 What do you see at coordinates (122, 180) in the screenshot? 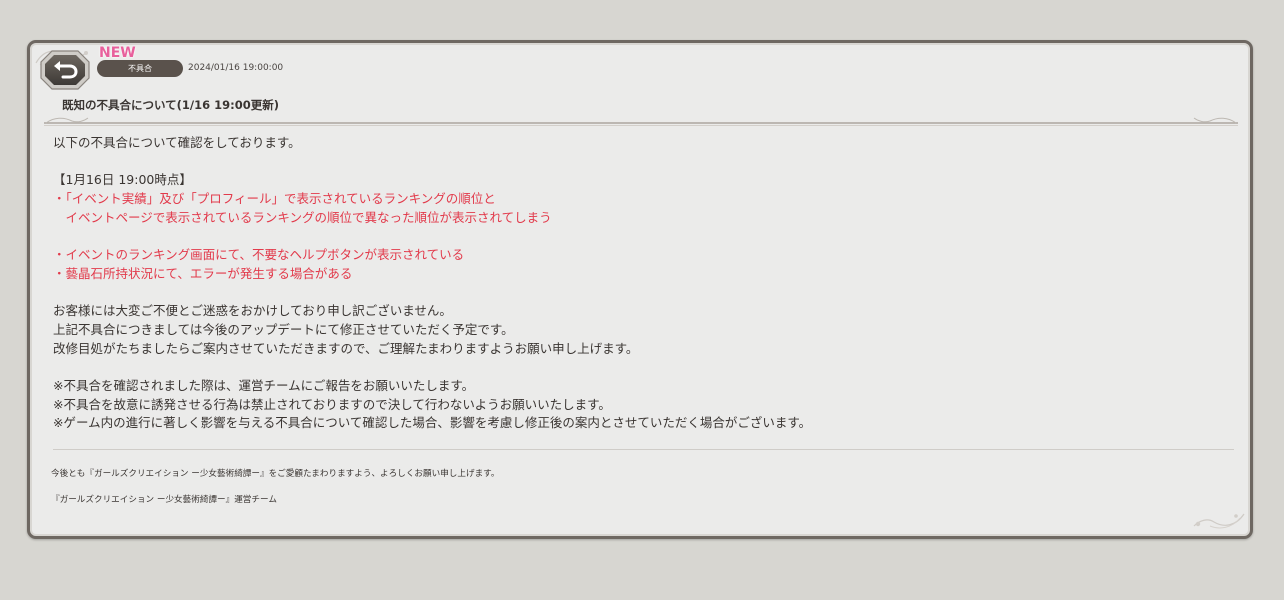
I see `notice-body-line: 【1月16日 19:00時点】` at bounding box center [122, 180].